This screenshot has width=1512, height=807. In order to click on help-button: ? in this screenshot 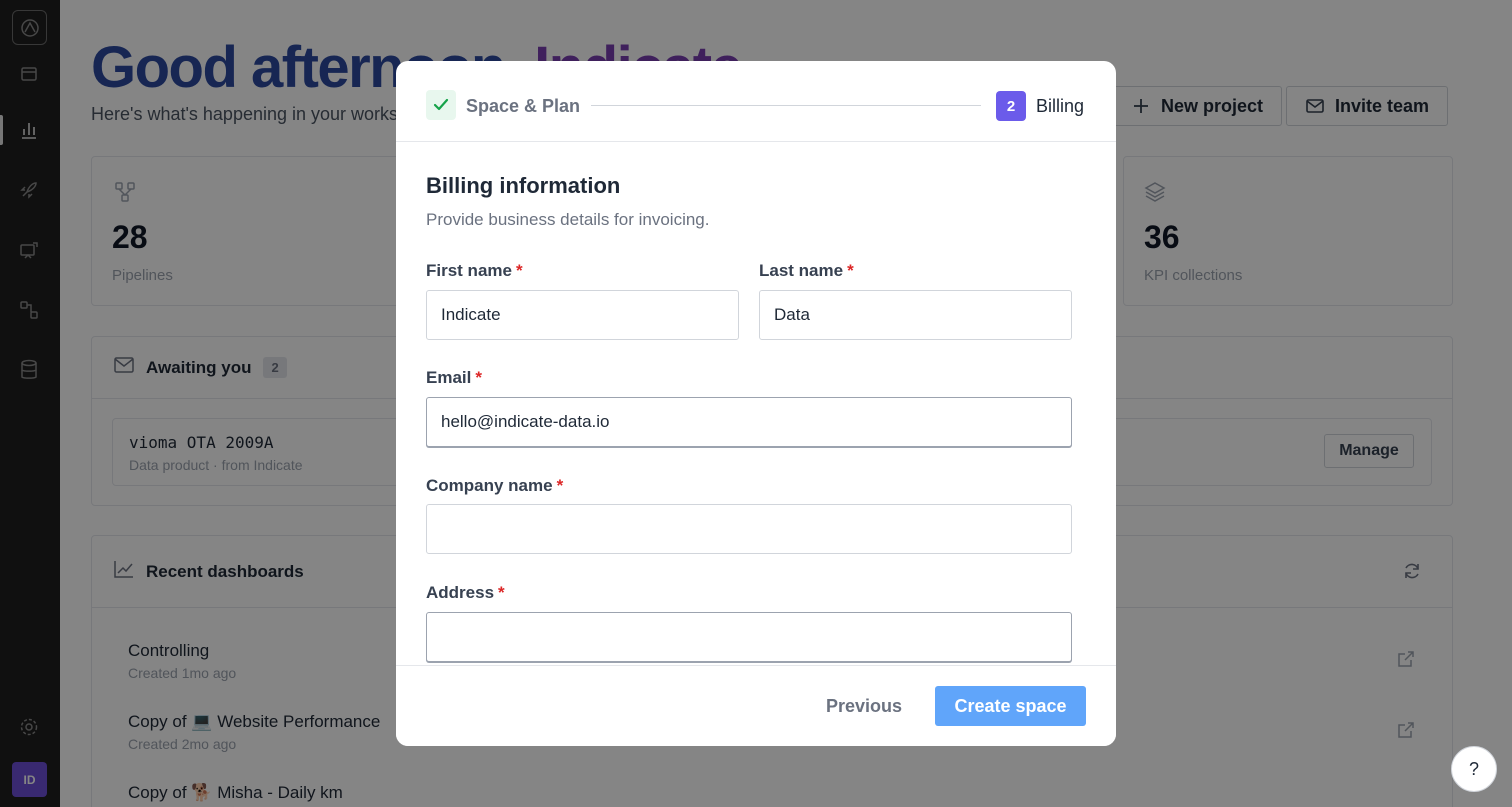, I will do `click(1474, 769)`.